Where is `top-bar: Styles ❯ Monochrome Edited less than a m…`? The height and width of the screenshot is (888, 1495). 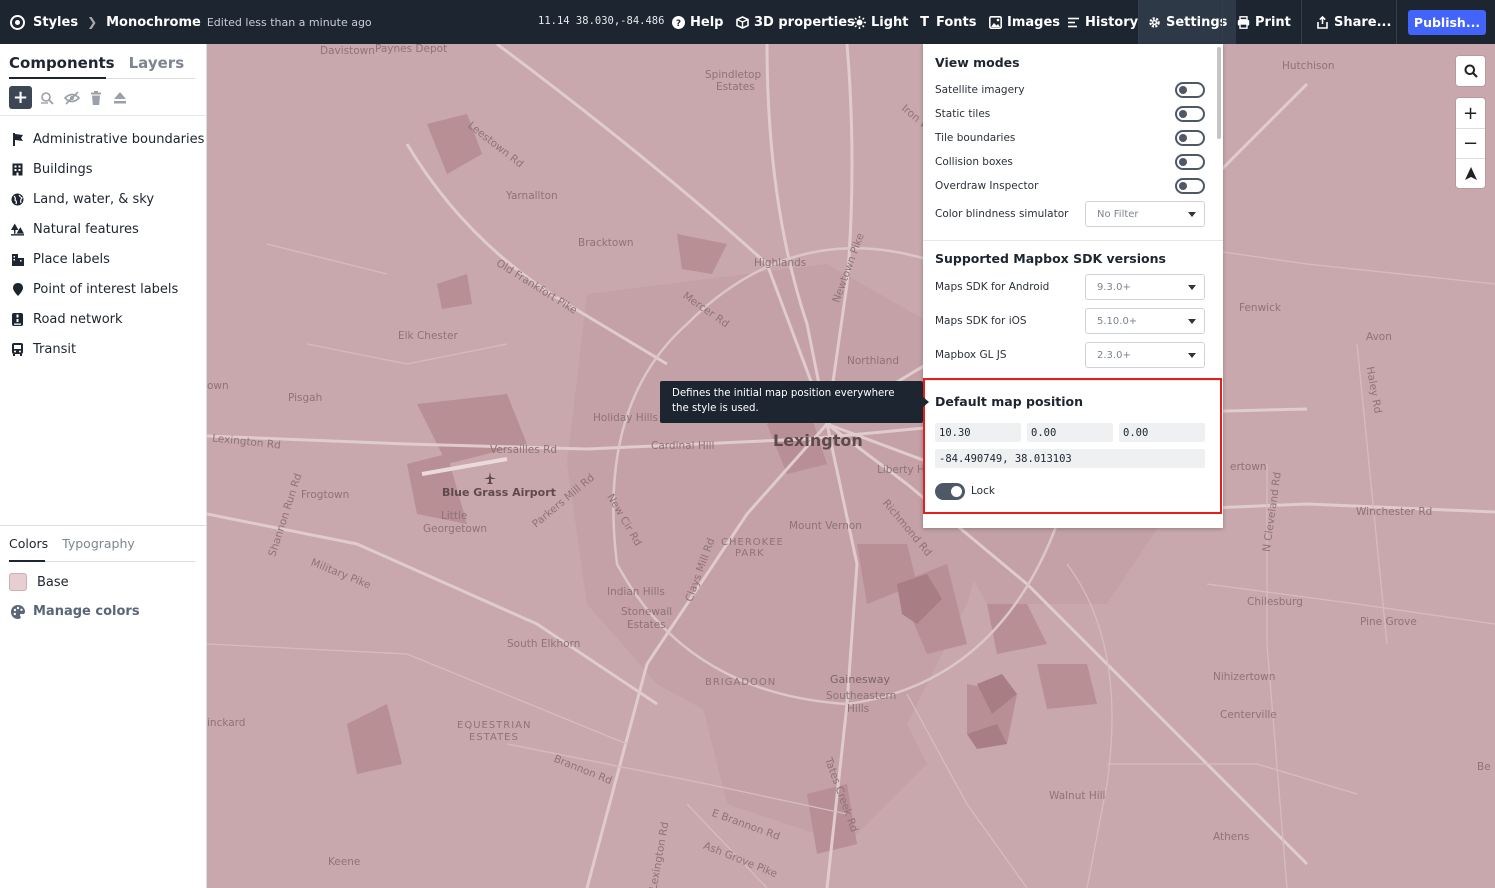
top-bar: Styles ❯ Monochrome Edited less than a m… is located at coordinates (747, 22).